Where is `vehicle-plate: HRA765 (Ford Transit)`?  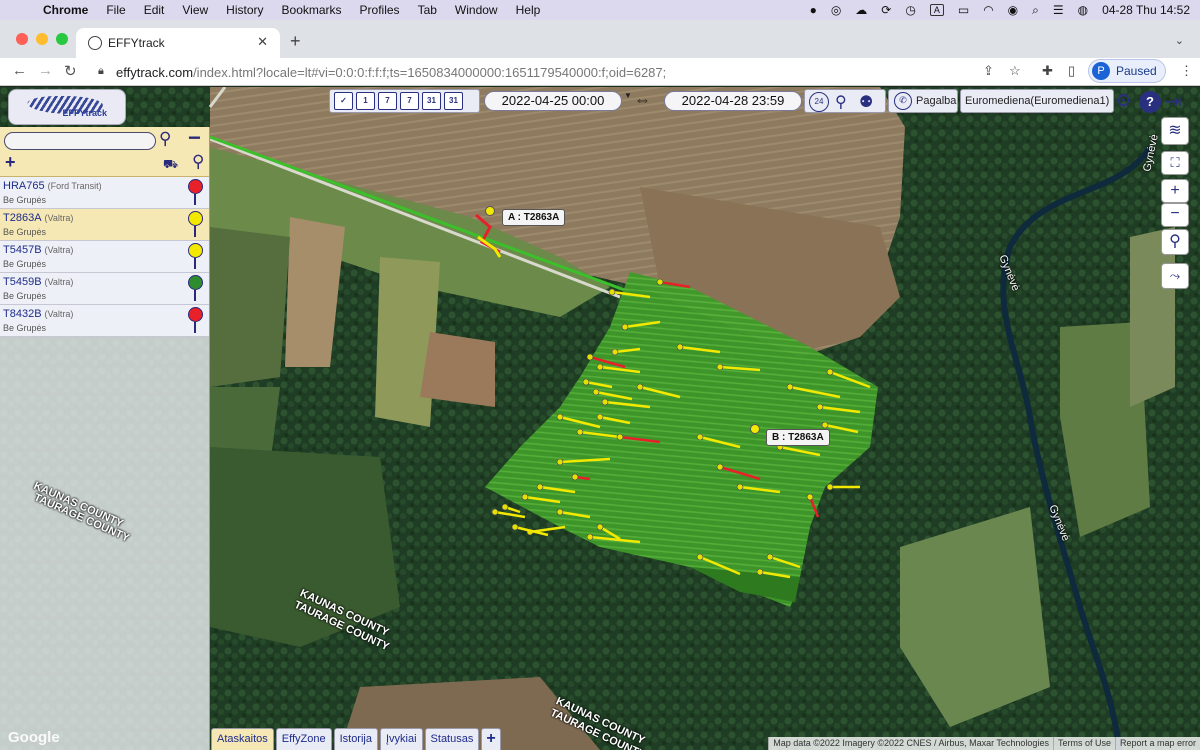 vehicle-plate: HRA765 (Ford Transit) is located at coordinates (52, 186).